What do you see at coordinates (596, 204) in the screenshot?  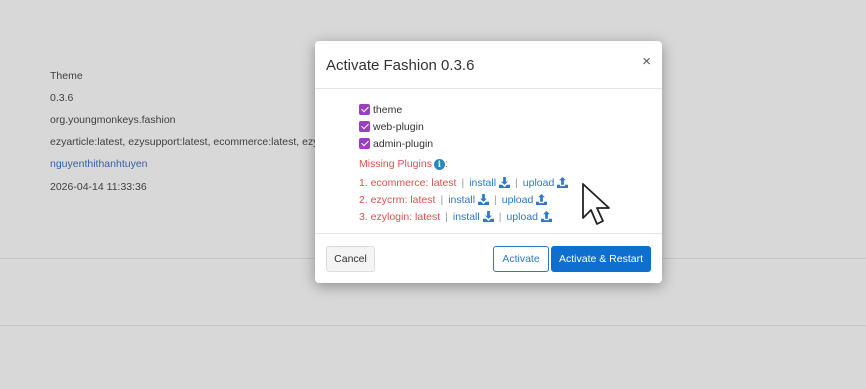 I see `mouse-pointer-icon` at bounding box center [596, 204].